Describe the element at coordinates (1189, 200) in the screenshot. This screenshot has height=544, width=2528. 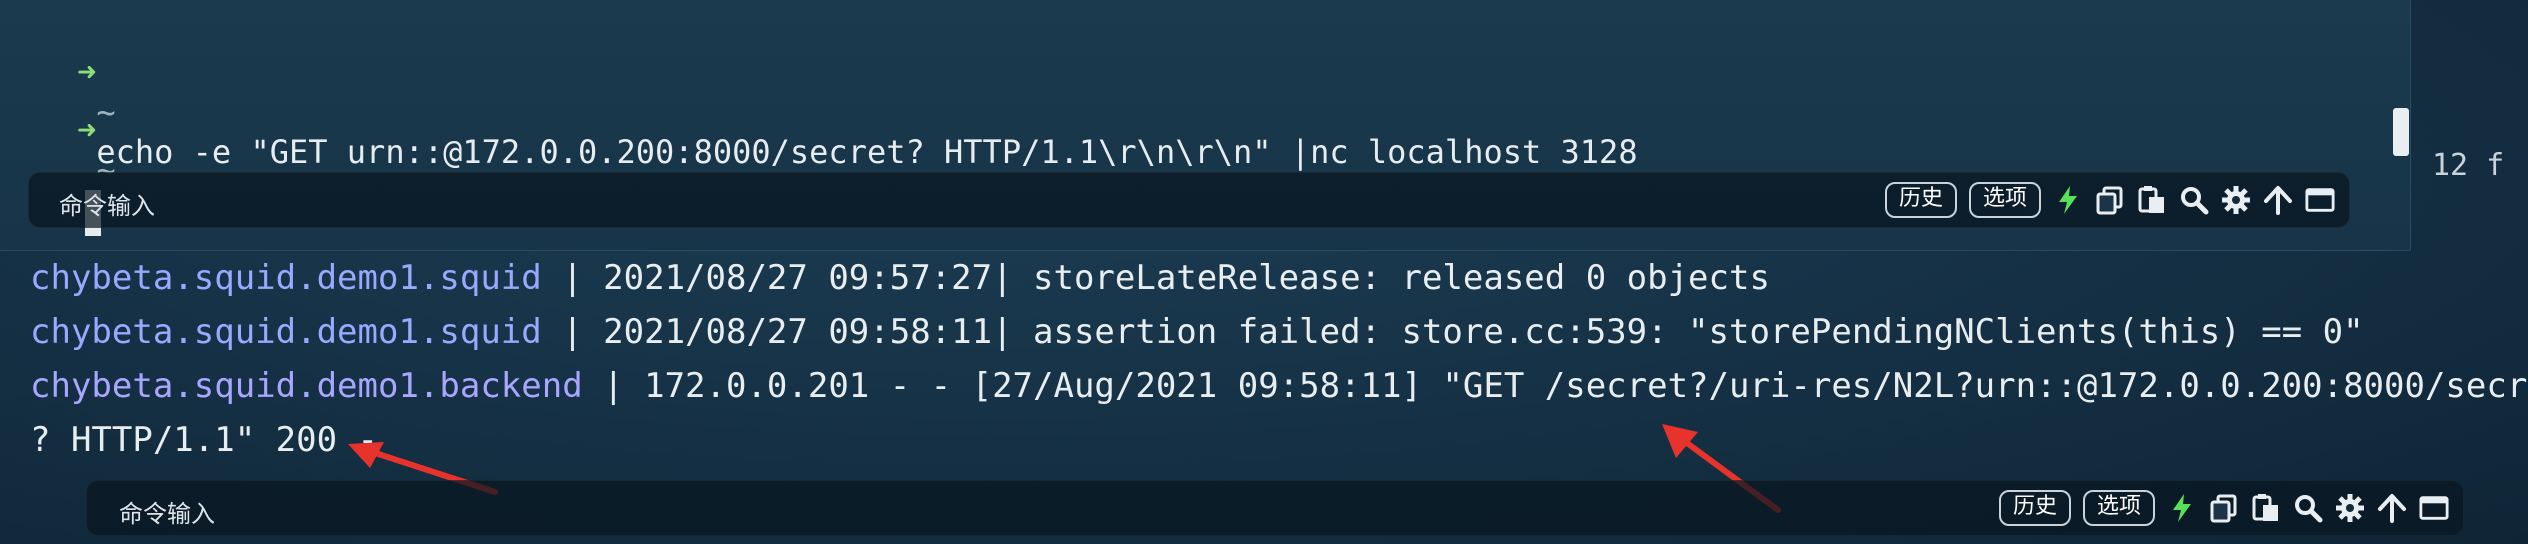
I see `command-input-bar: 命令输入 历史 选项` at that location.